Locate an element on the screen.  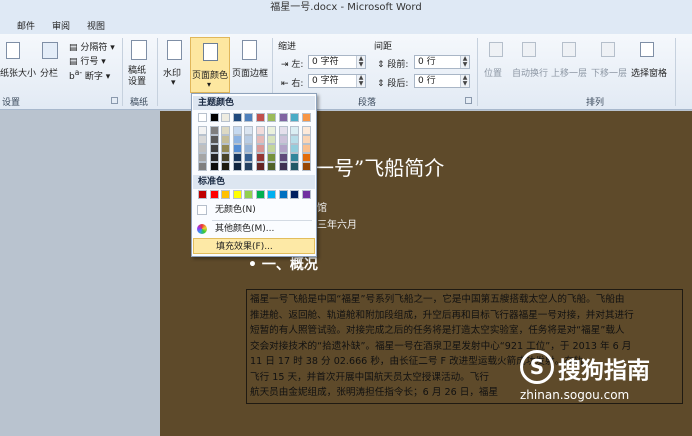
spacing-after-input: 0 行 ▲ ▼ is located at coordinates (442, 81).